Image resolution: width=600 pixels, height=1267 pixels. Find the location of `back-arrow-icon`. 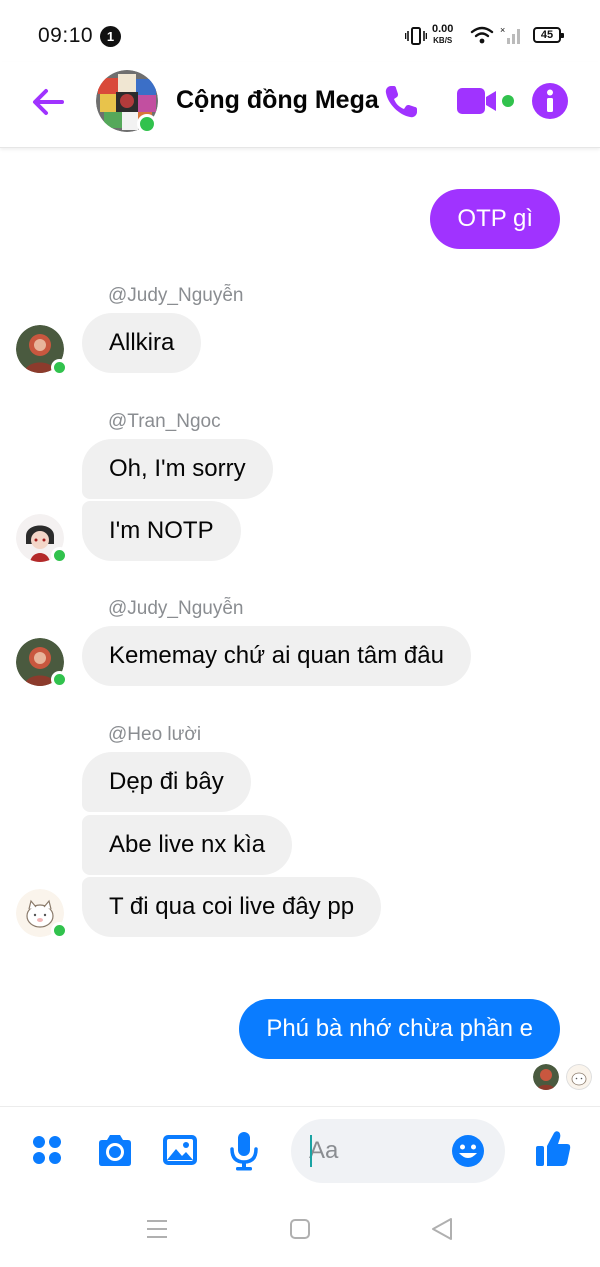

back-arrow-icon is located at coordinates (48, 102).